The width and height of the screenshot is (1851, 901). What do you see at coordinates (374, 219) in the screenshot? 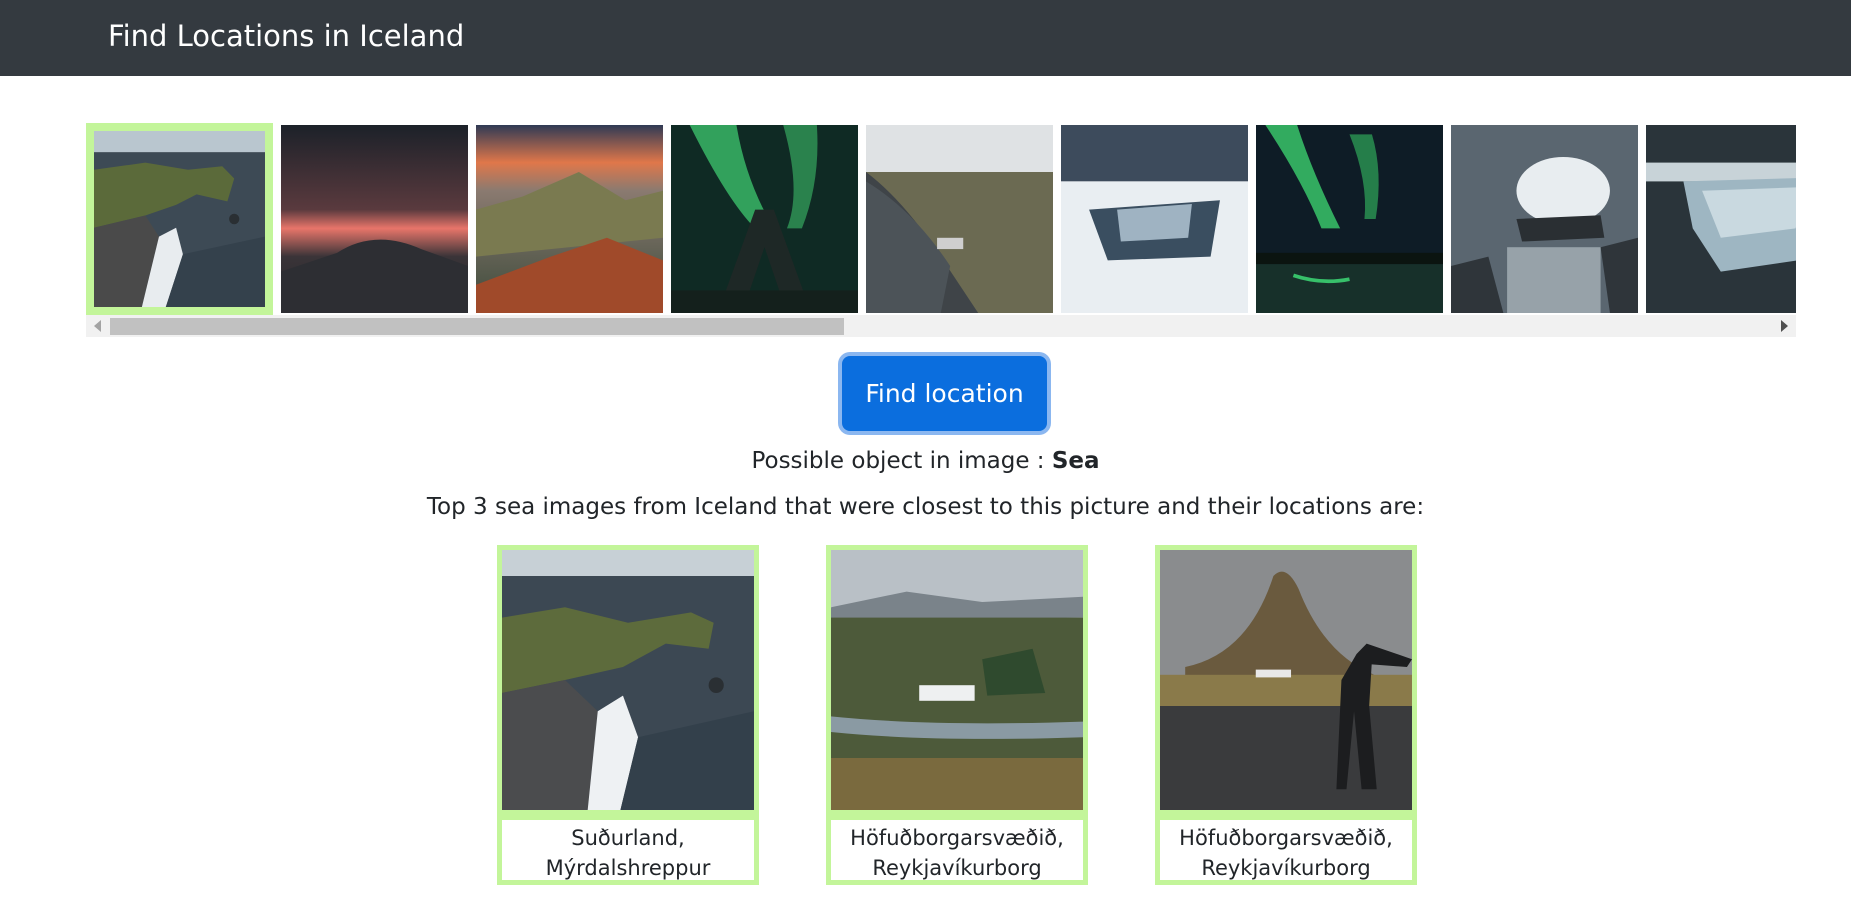
I see `thumbnail-red-sunset-clouds` at bounding box center [374, 219].